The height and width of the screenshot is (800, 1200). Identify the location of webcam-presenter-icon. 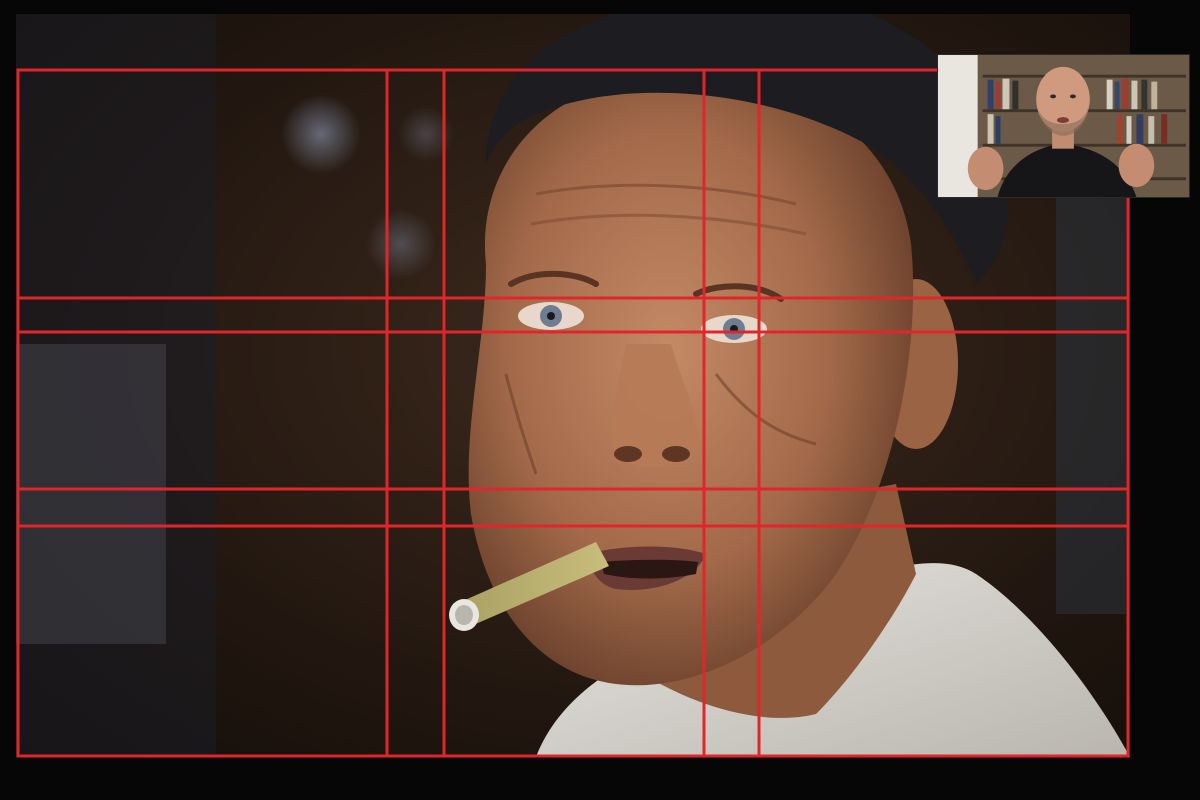
(1063, 126).